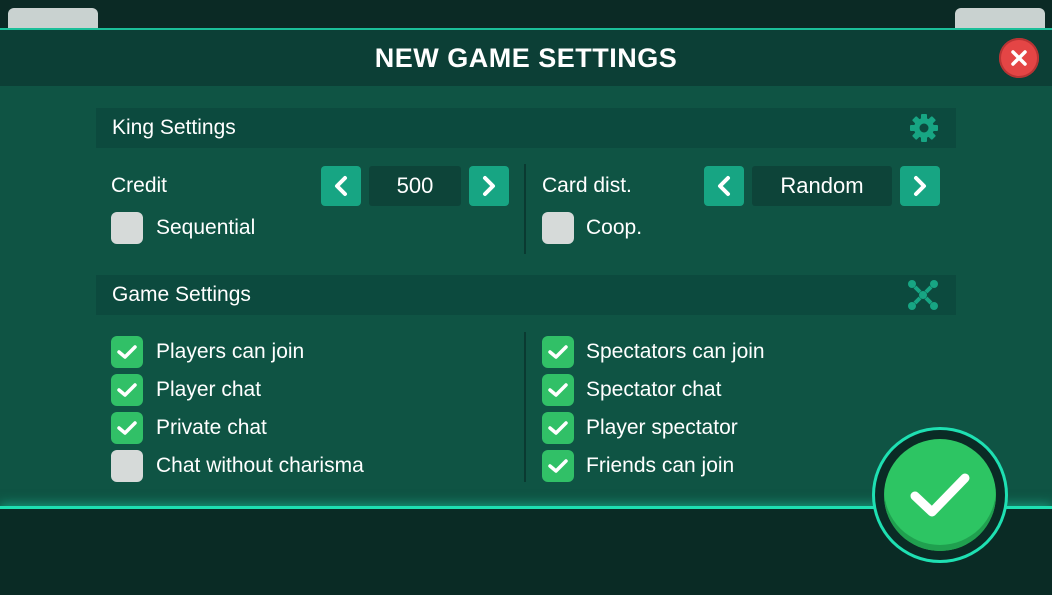 The width and height of the screenshot is (1052, 595). I want to click on top-tab-left, so click(53, 19).